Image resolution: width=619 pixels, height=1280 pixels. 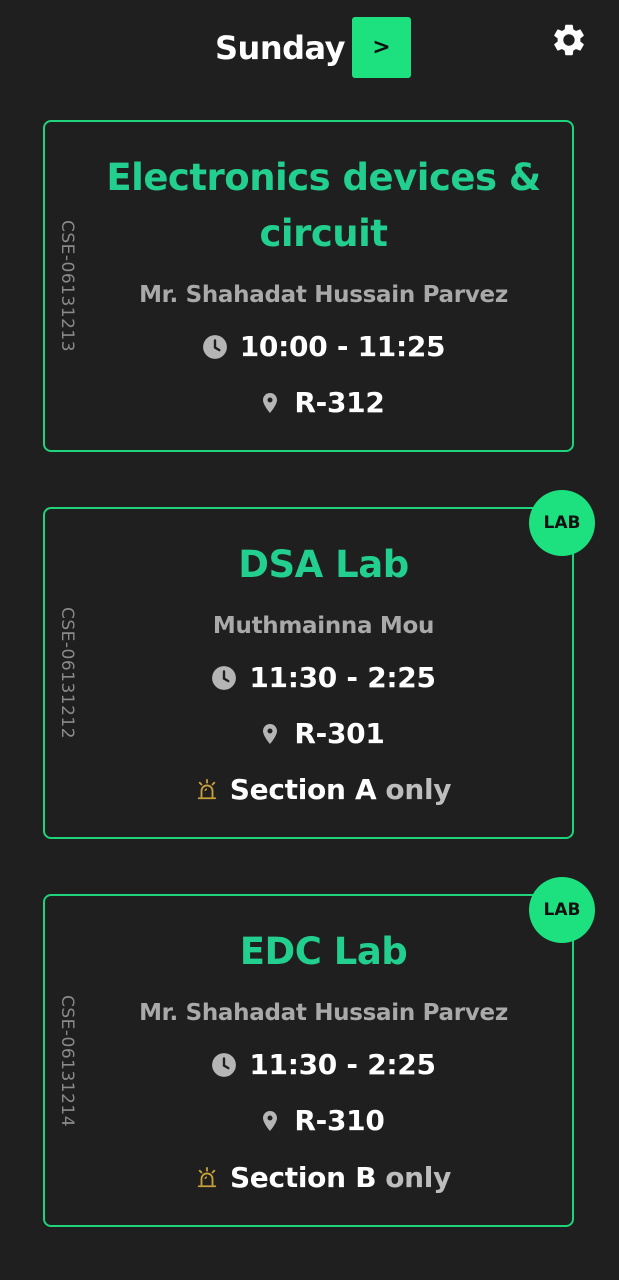 What do you see at coordinates (67, 286) in the screenshot?
I see `course-code: CSE-06131213` at bounding box center [67, 286].